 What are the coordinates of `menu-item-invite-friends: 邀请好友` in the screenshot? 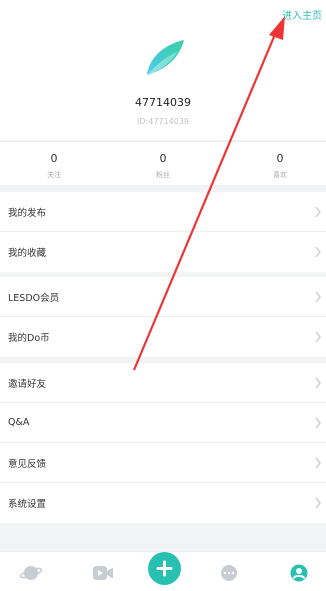 It's located at (163, 383).